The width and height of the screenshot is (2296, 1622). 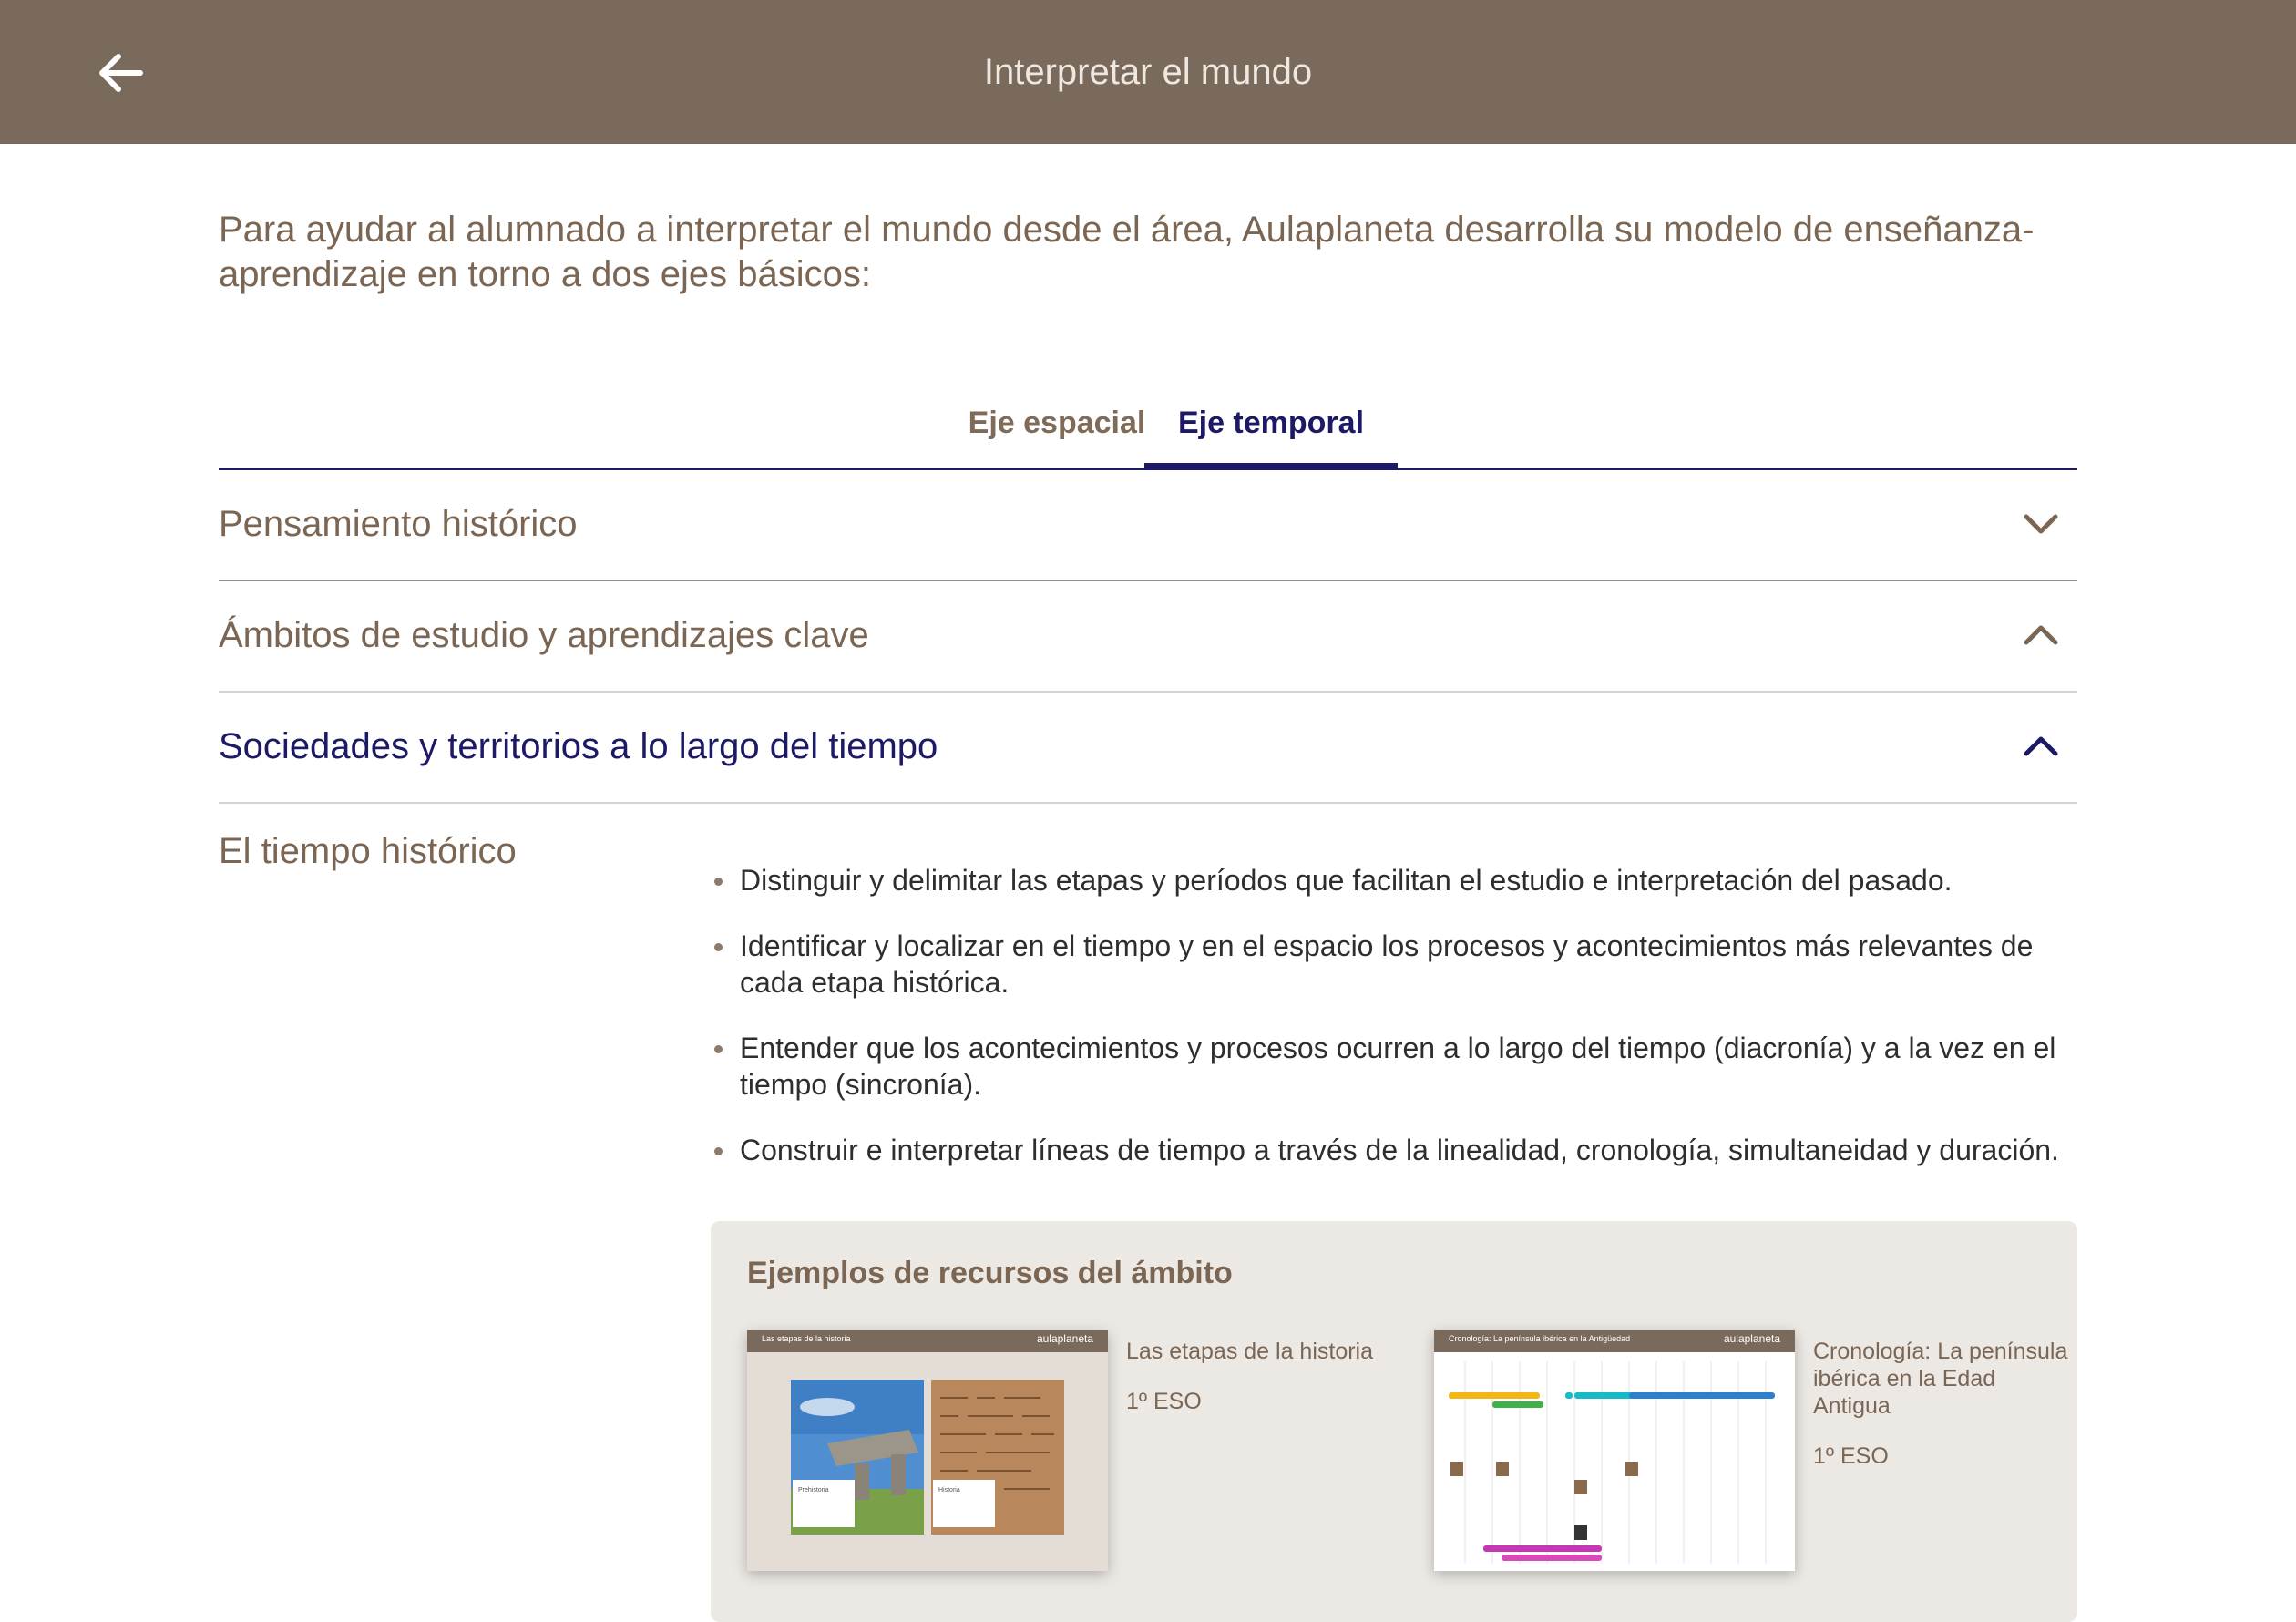 What do you see at coordinates (949, 1490) in the screenshot?
I see `panel-label: Historia` at bounding box center [949, 1490].